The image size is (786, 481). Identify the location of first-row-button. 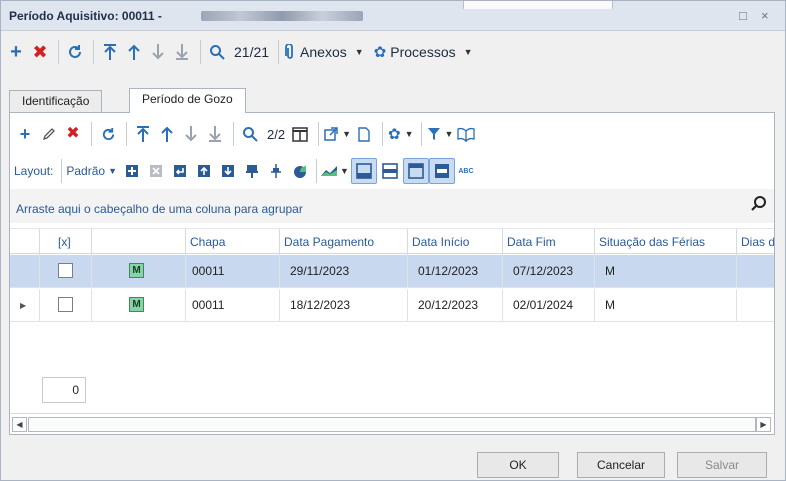
(143, 134).